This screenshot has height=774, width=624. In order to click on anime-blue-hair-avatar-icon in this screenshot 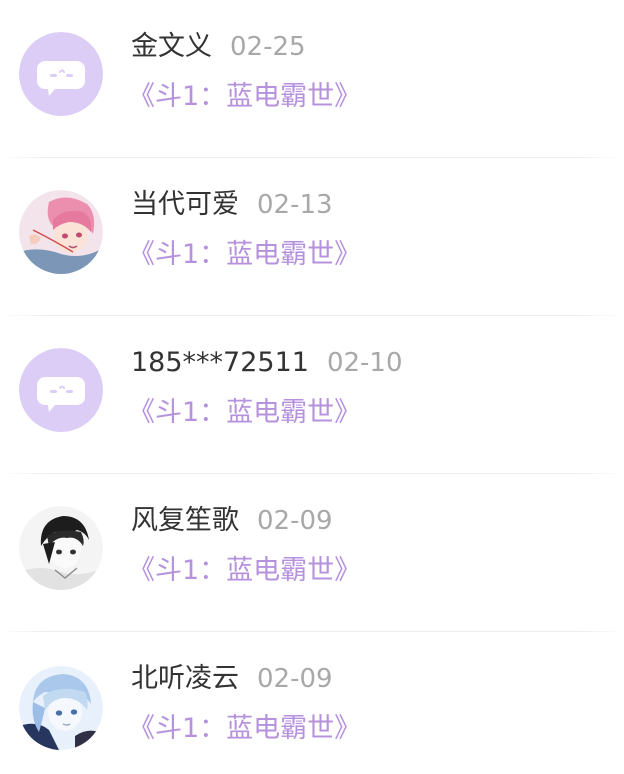, I will do `click(61, 708)`.